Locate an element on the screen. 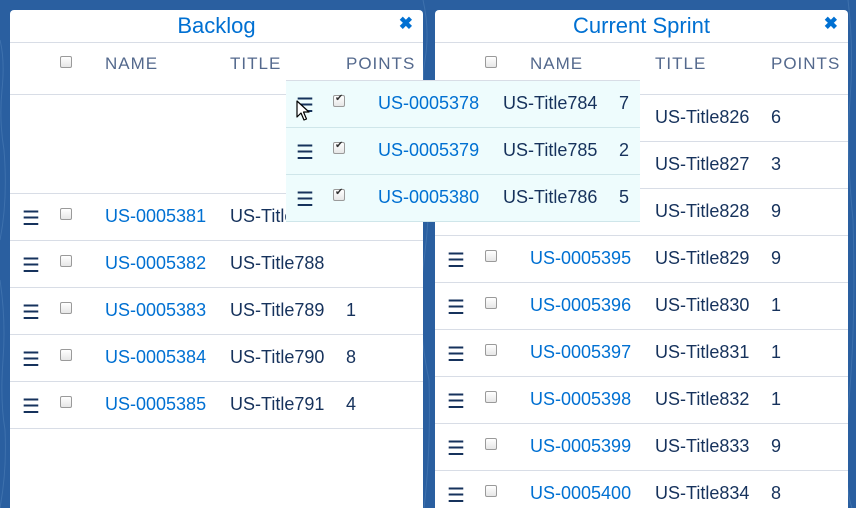  story-points: 7 is located at coordinates (624, 103).